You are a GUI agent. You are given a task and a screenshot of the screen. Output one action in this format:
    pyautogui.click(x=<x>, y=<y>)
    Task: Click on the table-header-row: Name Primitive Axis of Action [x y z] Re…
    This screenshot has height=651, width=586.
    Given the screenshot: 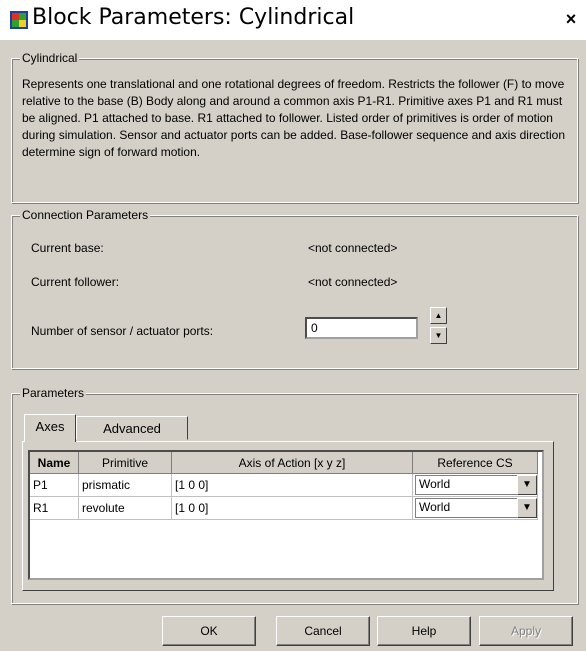 What is the action you would take?
    pyautogui.click(x=284, y=463)
    